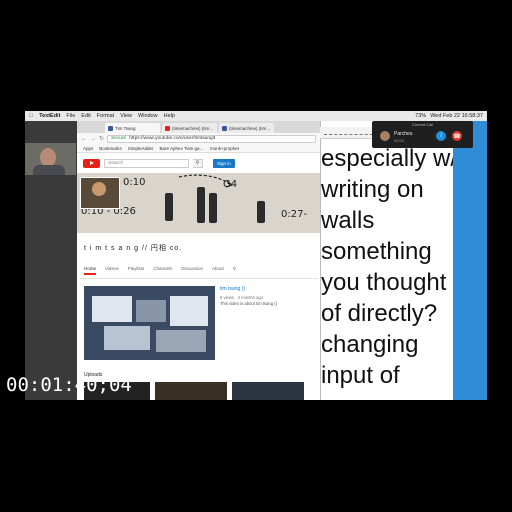  I want to click on note-line: of directly?, so click(379, 313).